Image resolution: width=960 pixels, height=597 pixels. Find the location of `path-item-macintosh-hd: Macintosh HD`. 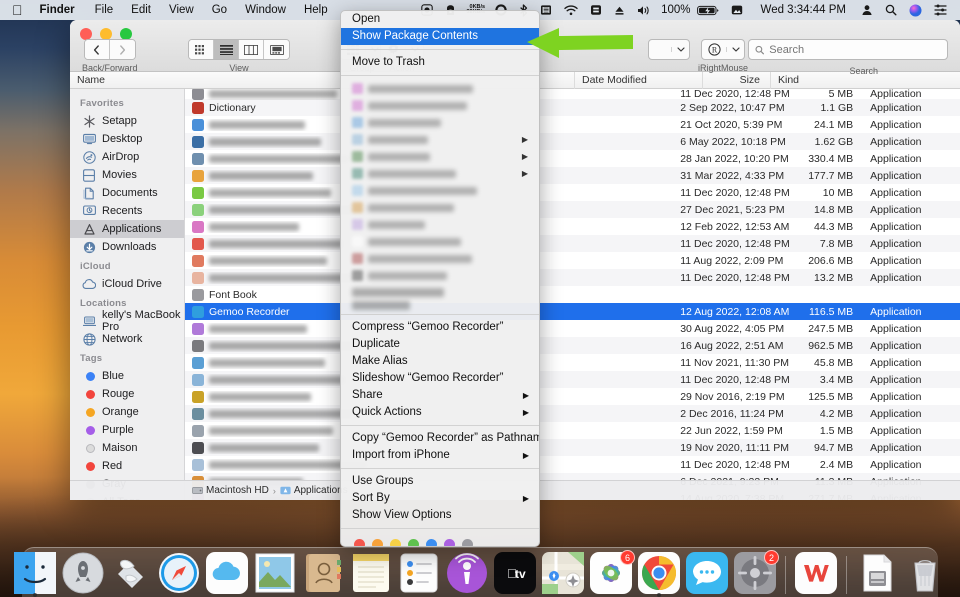

path-item-macintosh-hd: Macintosh HD is located at coordinates (230, 490).